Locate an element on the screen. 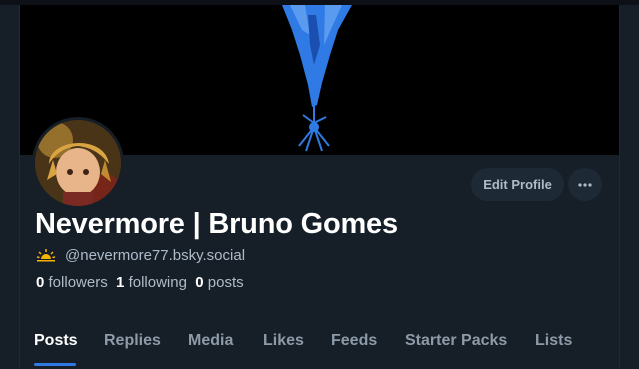 This screenshot has width=639, height=369. tab-posts: Posts is located at coordinates (56, 341).